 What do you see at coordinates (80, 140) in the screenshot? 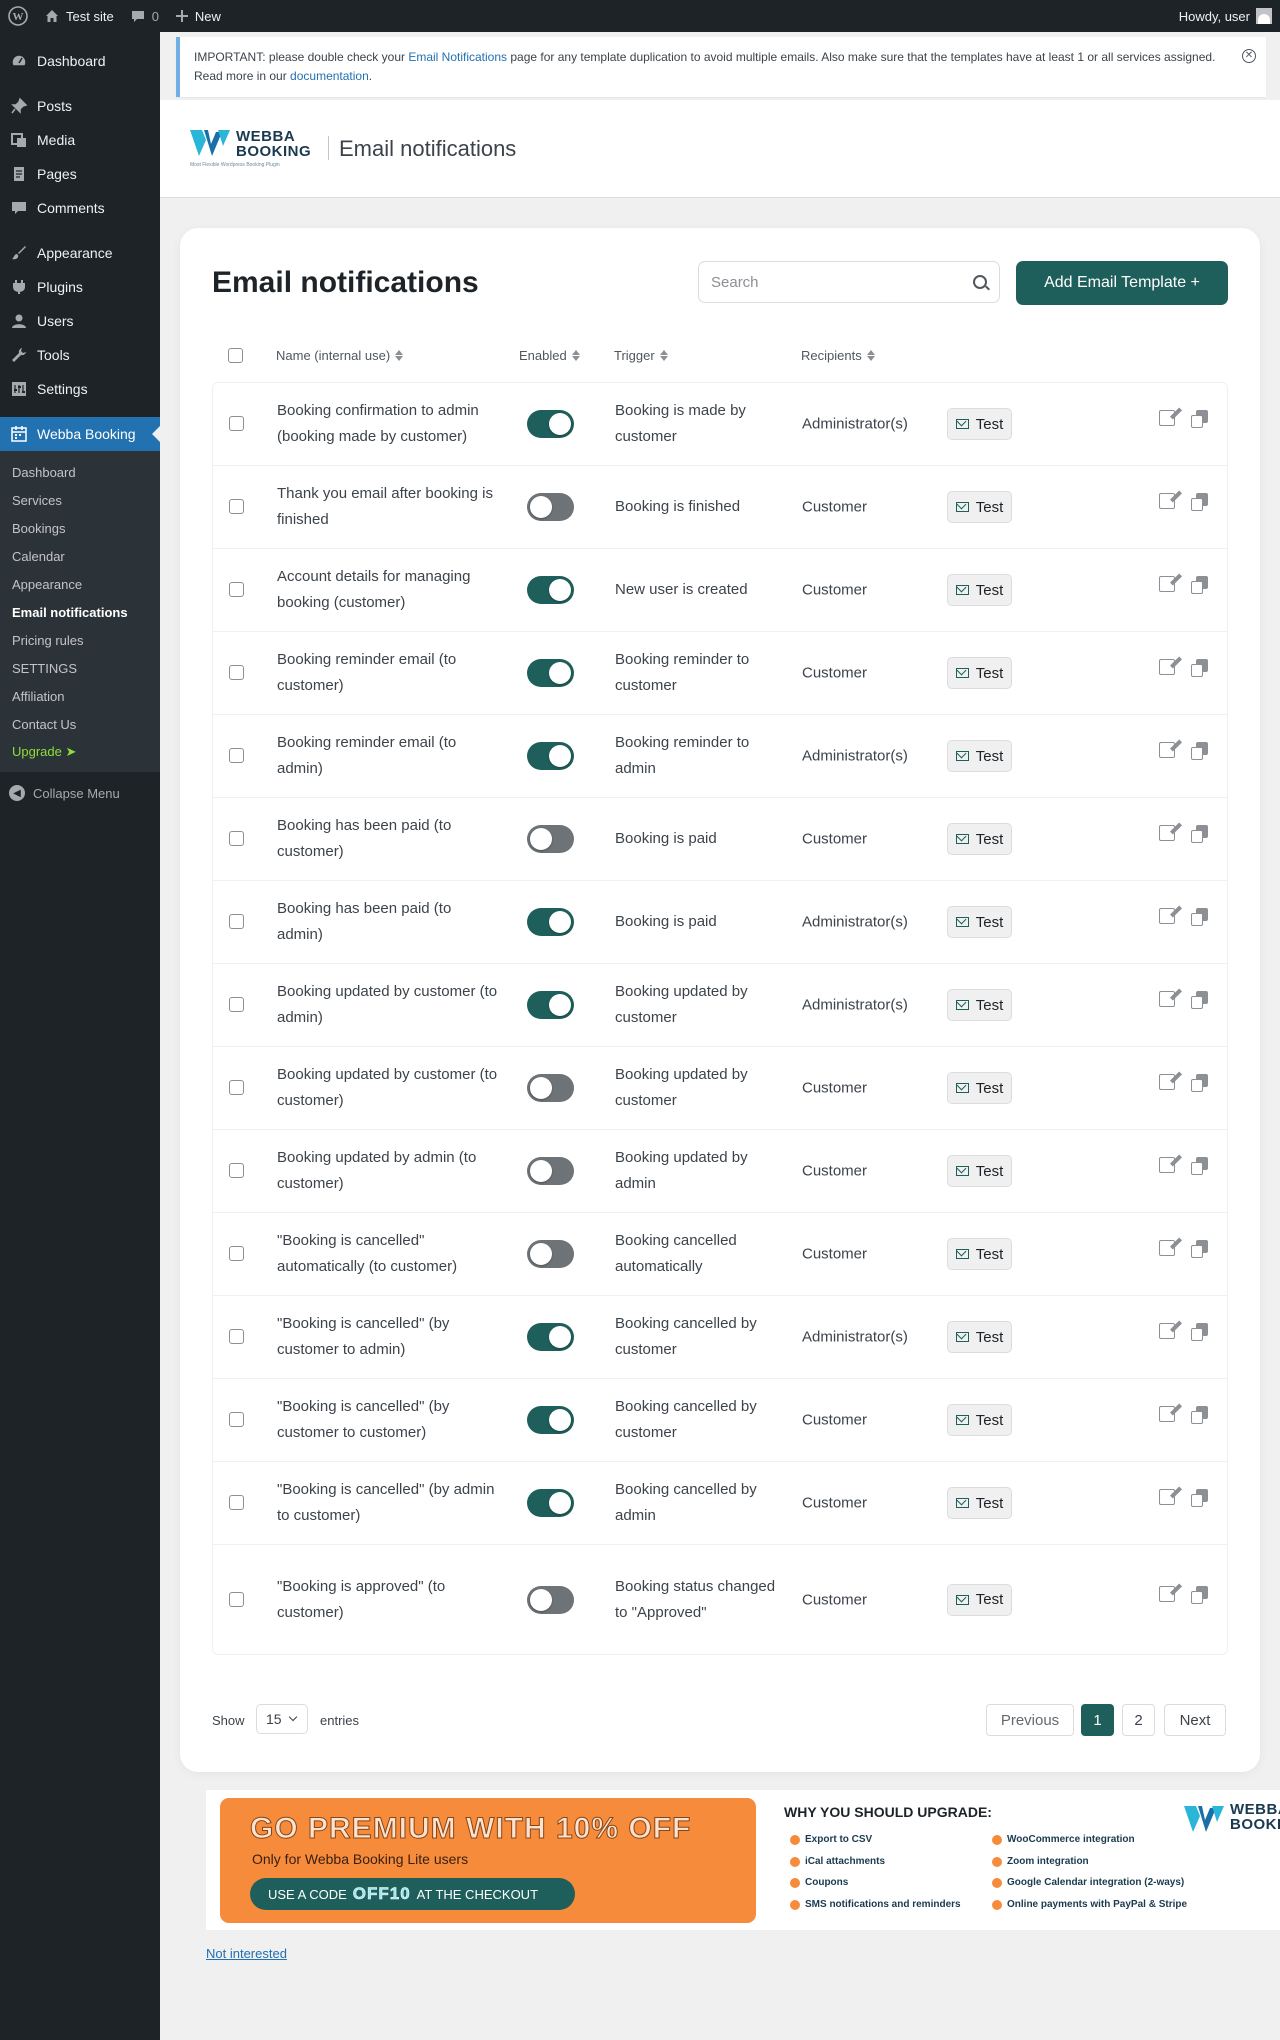
I see `sidebar-item-media: Media` at bounding box center [80, 140].